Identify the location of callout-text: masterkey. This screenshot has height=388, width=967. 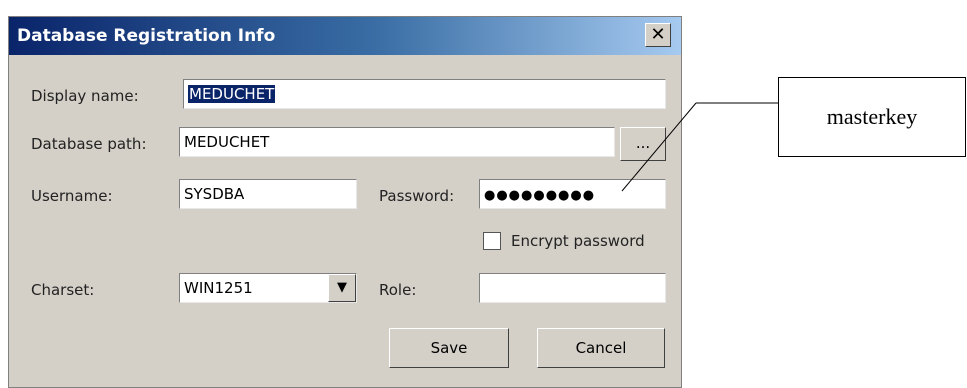
(872, 116).